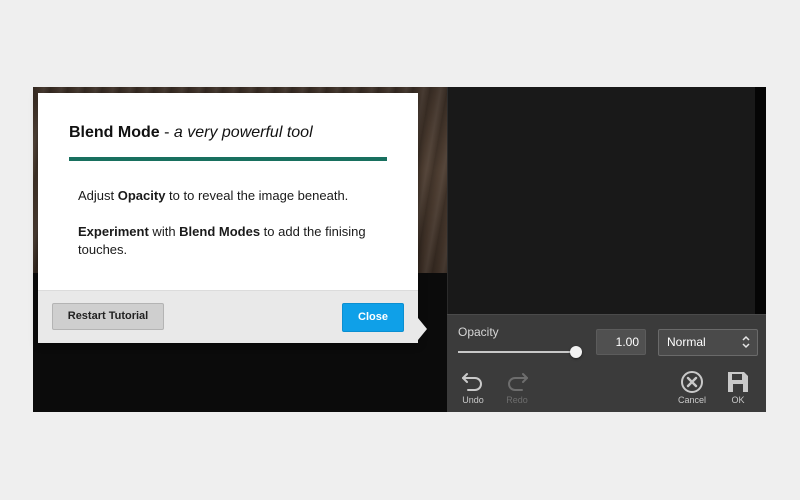 This screenshot has height=500, width=800. What do you see at coordinates (606, 363) in the screenshot?
I see `blend-tool-panel: Opacity 1.00 Normal Undo Redo Cancel OK` at bounding box center [606, 363].